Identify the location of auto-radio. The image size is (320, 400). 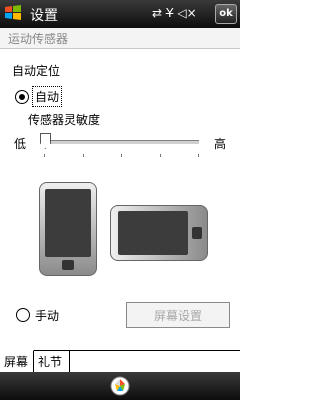
(22, 97).